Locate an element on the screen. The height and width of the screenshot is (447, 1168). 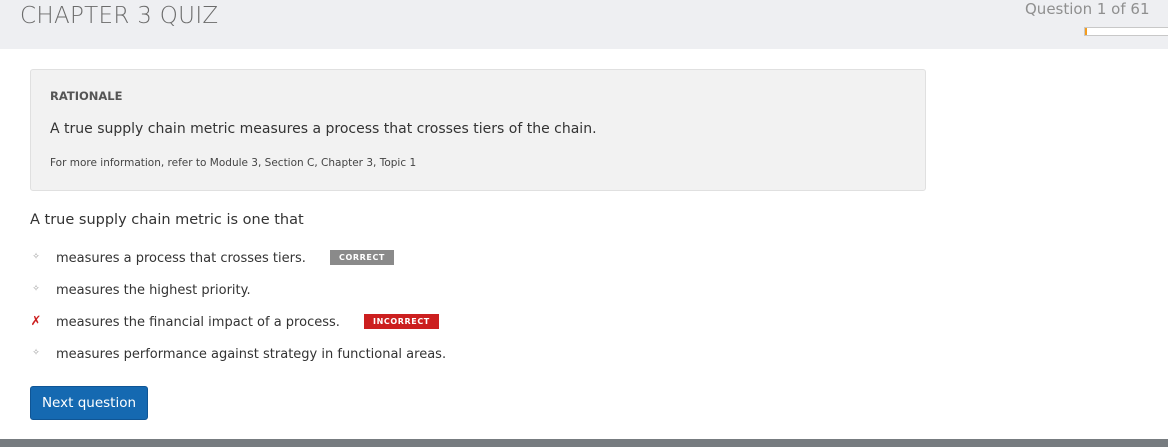
footer-bar is located at coordinates (584, 443).